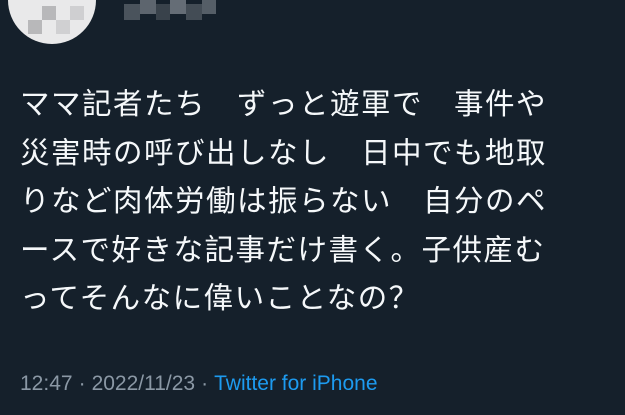  What do you see at coordinates (199, 384) in the screenshot?
I see `tweet-meta: 12:47 · 2022/11/23 · Twitter for iPhone` at bounding box center [199, 384].